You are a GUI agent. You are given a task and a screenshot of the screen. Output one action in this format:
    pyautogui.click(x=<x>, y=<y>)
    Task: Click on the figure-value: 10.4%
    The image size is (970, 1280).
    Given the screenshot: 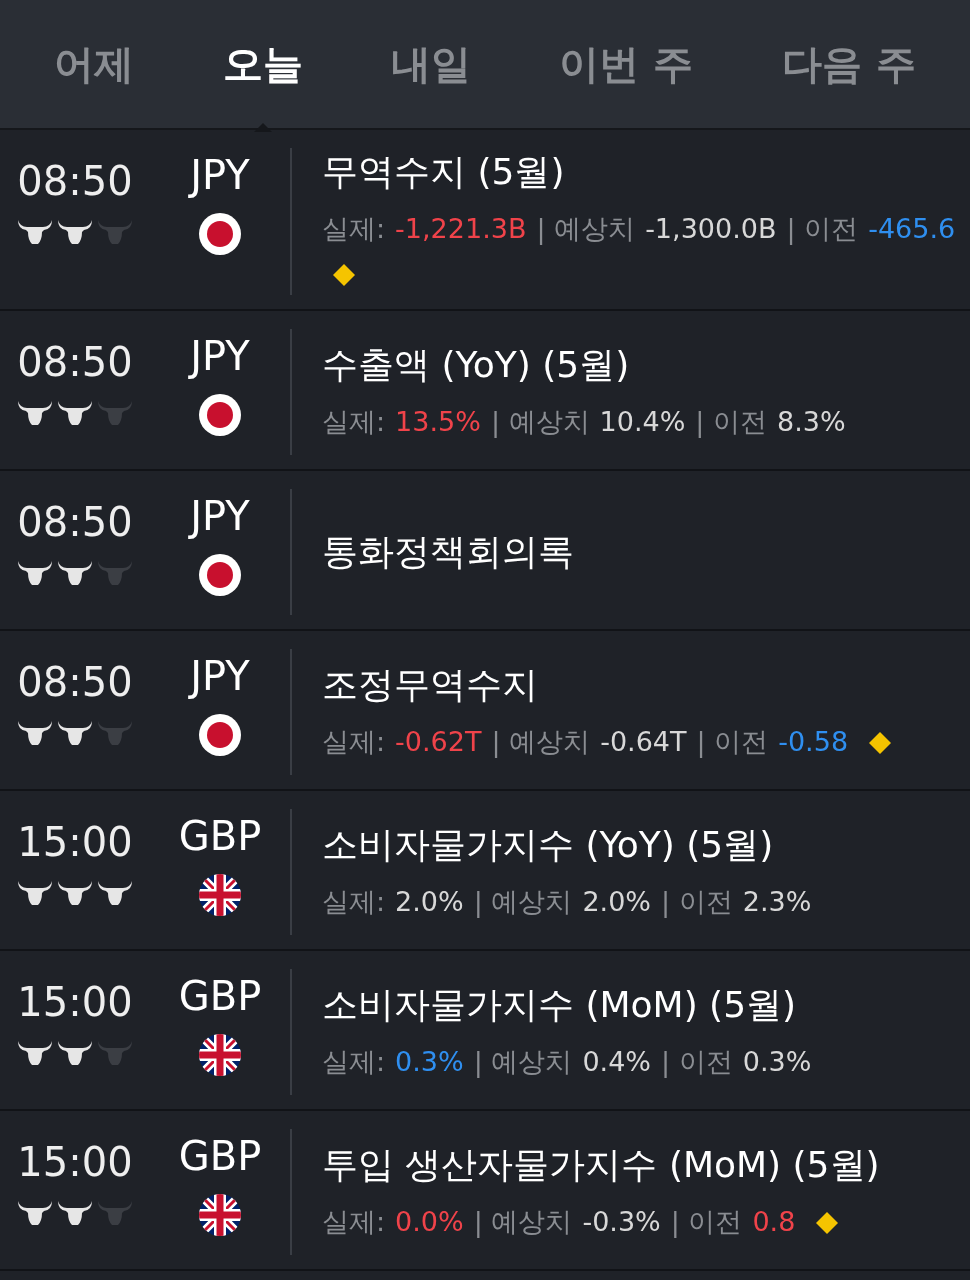 What is the action you would take?
    pyautogui.click(x=642, y=421)
    